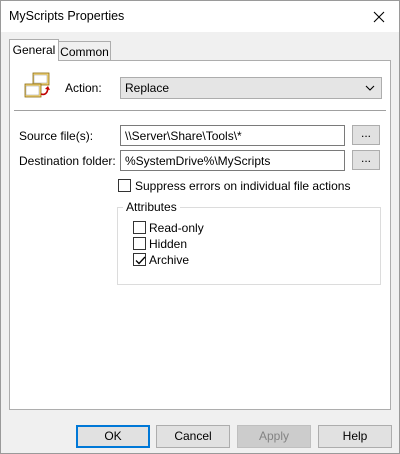  Describe the element at coordinates (113, 436) in the screenshot. I see `ok-button: OK` at that location.